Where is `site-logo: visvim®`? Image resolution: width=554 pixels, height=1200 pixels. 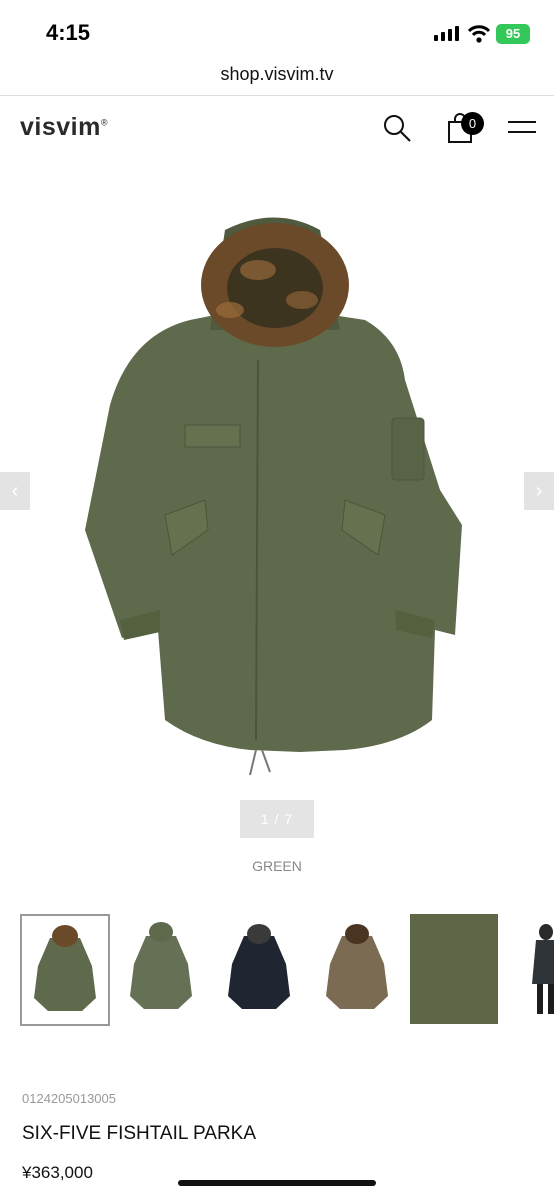
site-logo: visvim® is located at coordinates (64, 127).